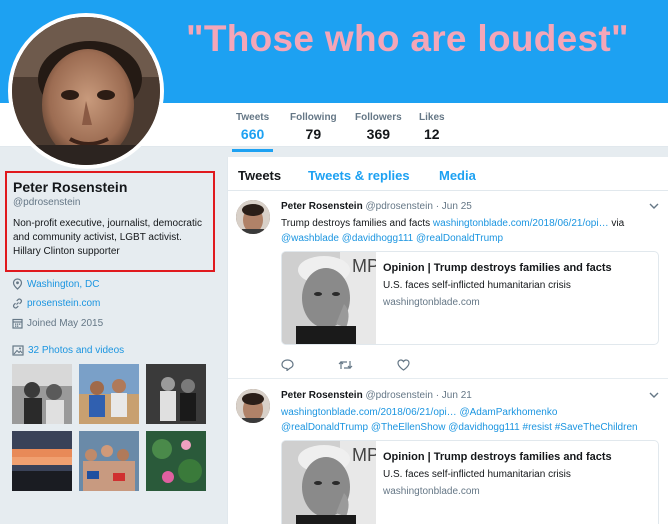  What do you see at coordinates (407, 38) in the screenshot?
I see `banner-quote: "Those who are loudest"` at bounding box center [407, 38].